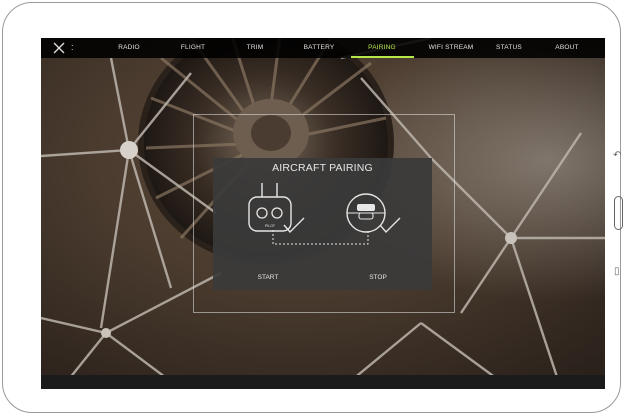  I want to click on pairing-connector, so click(320, 237).